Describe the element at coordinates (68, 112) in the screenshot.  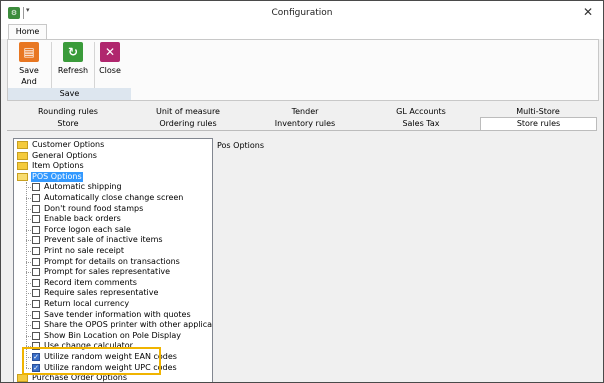
I see `tab-rounding-rules: Rounding rules` at that location.